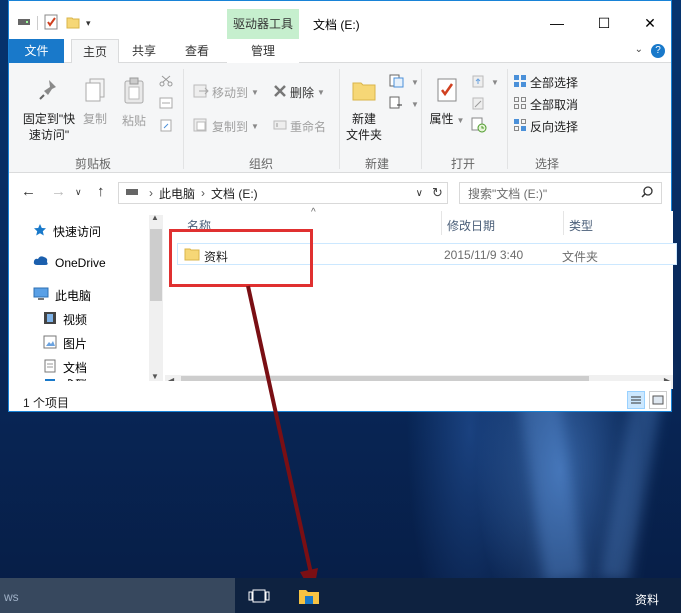 This screenshot has height=613, width=681. What do you see at coordinates (117, 595) in the screenshot?
I see `taskbar-search-box: ws` at bounding box center [117, 595].